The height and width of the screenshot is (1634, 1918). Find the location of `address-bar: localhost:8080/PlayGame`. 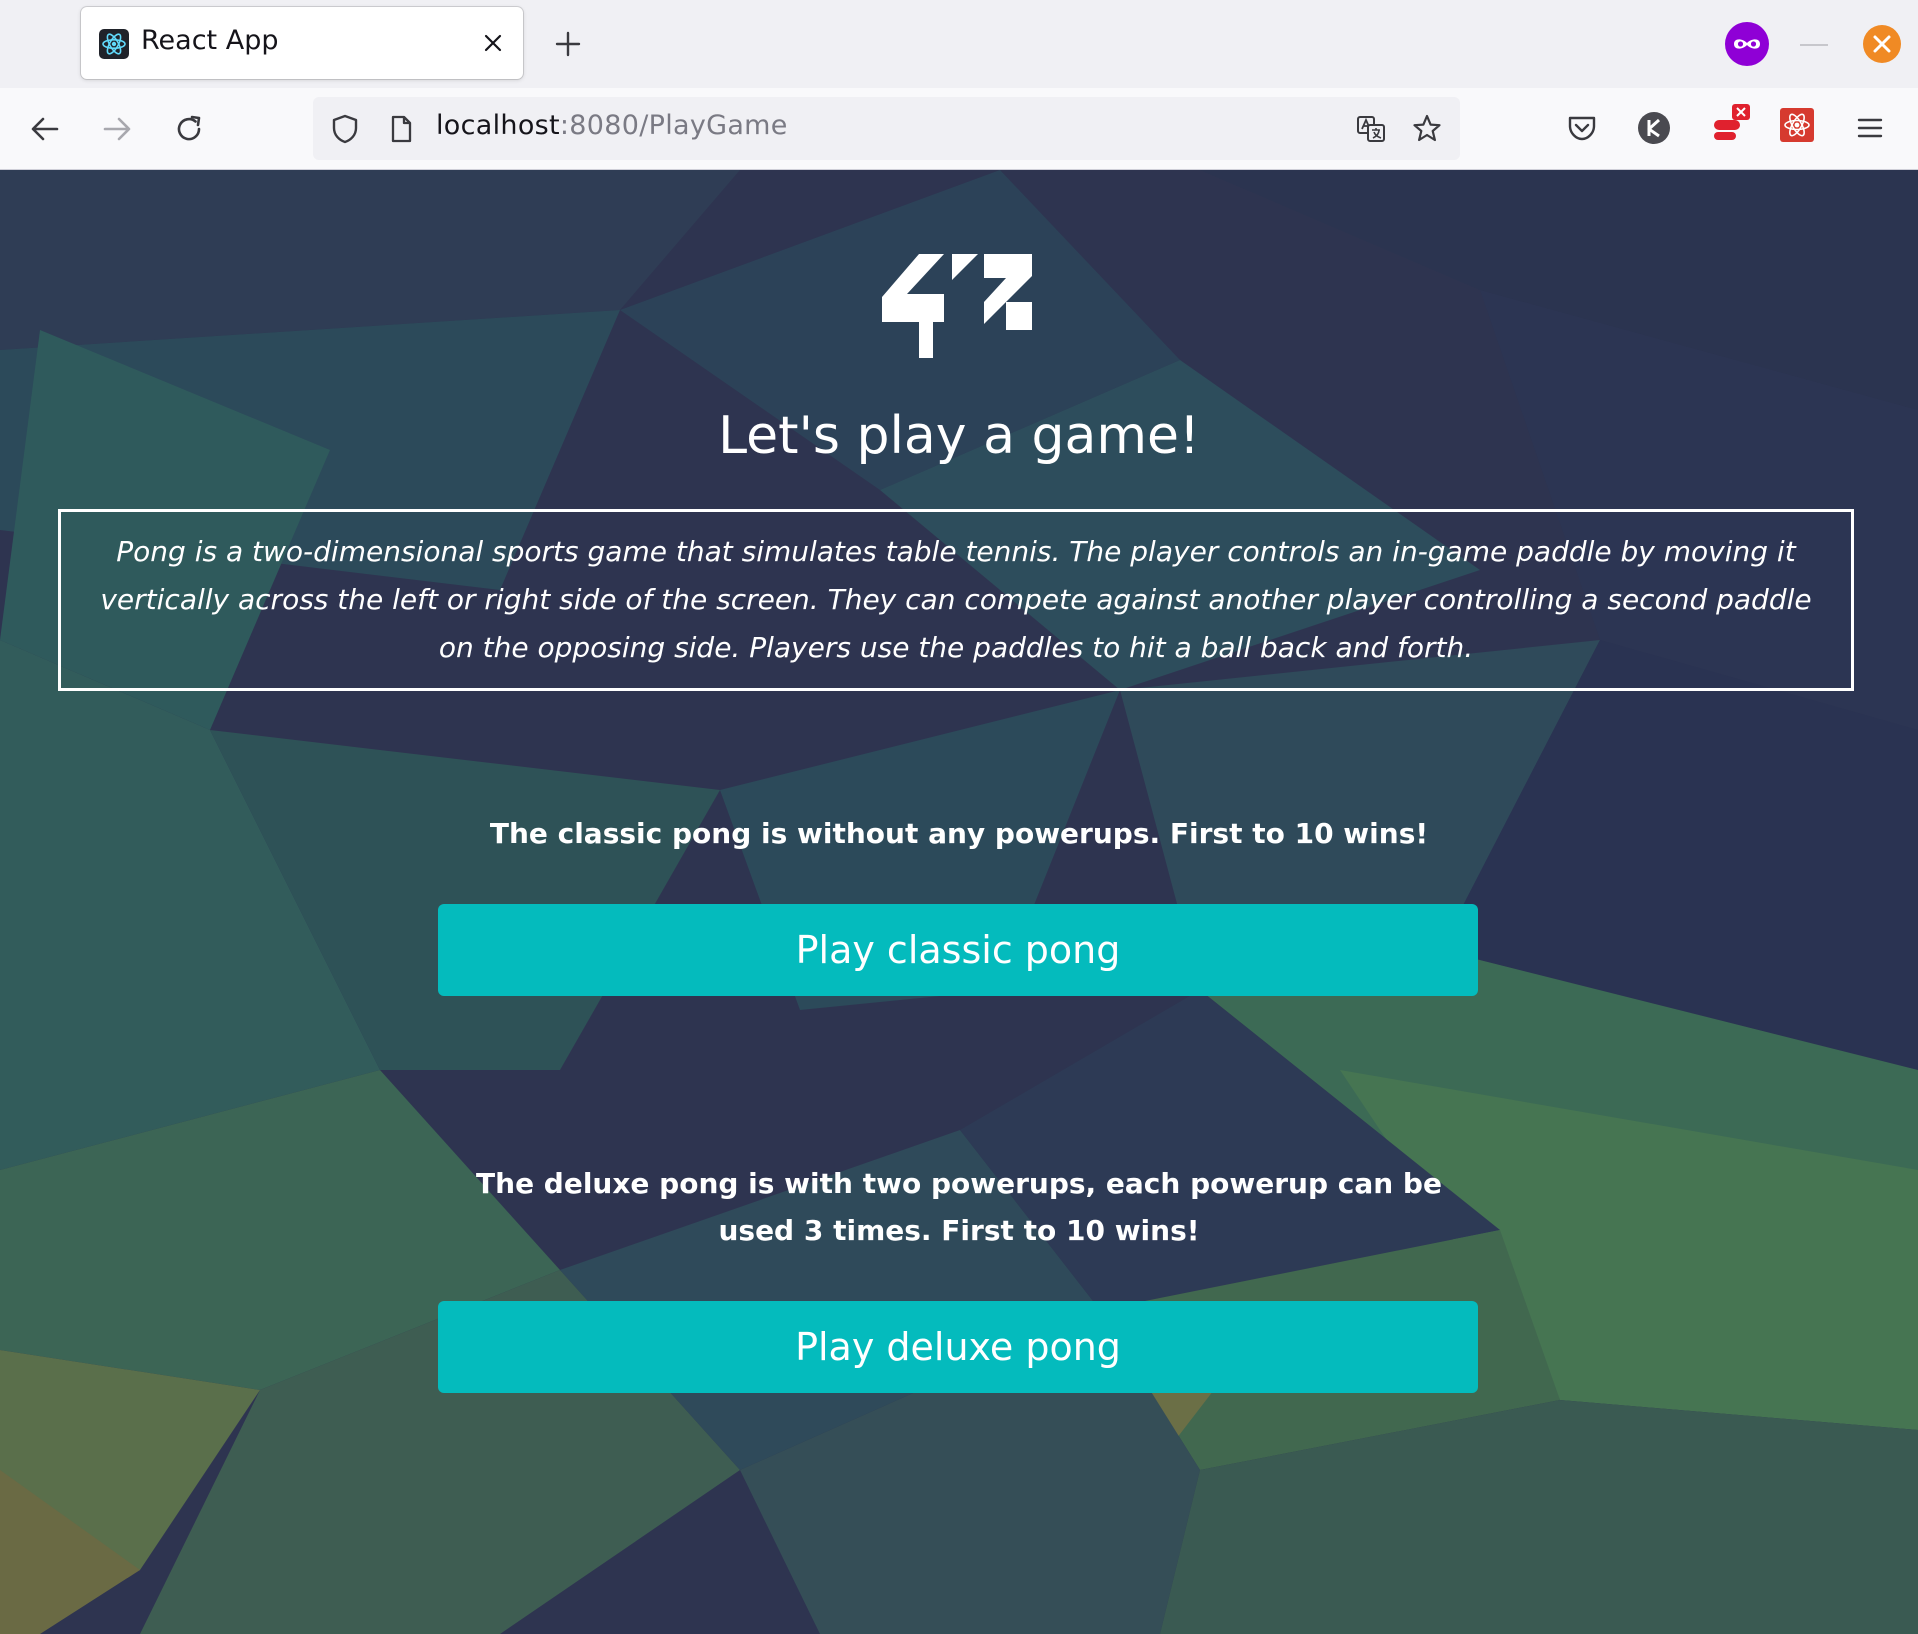

address-bar: localhost:8080/PlayGame is located at coordinates (886, 128).